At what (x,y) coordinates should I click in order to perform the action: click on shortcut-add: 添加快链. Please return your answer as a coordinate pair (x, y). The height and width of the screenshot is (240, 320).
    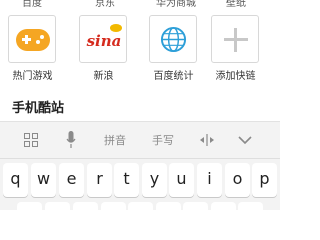
    Looking at the image, I should click on (235, 48).